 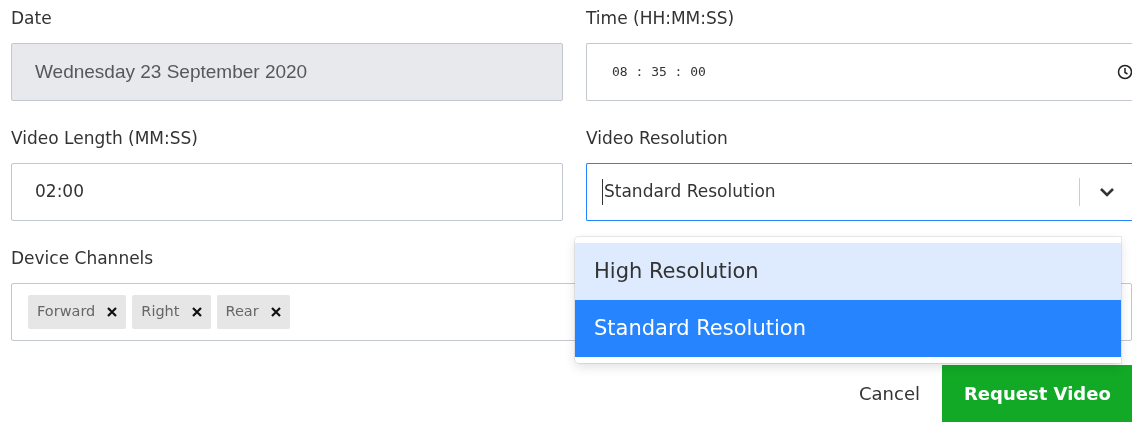 What do you see at coordinates (848, 328) in the screenshot?
I see `dropdown-option: Standard Resolution` at bounding box center [848, 328].